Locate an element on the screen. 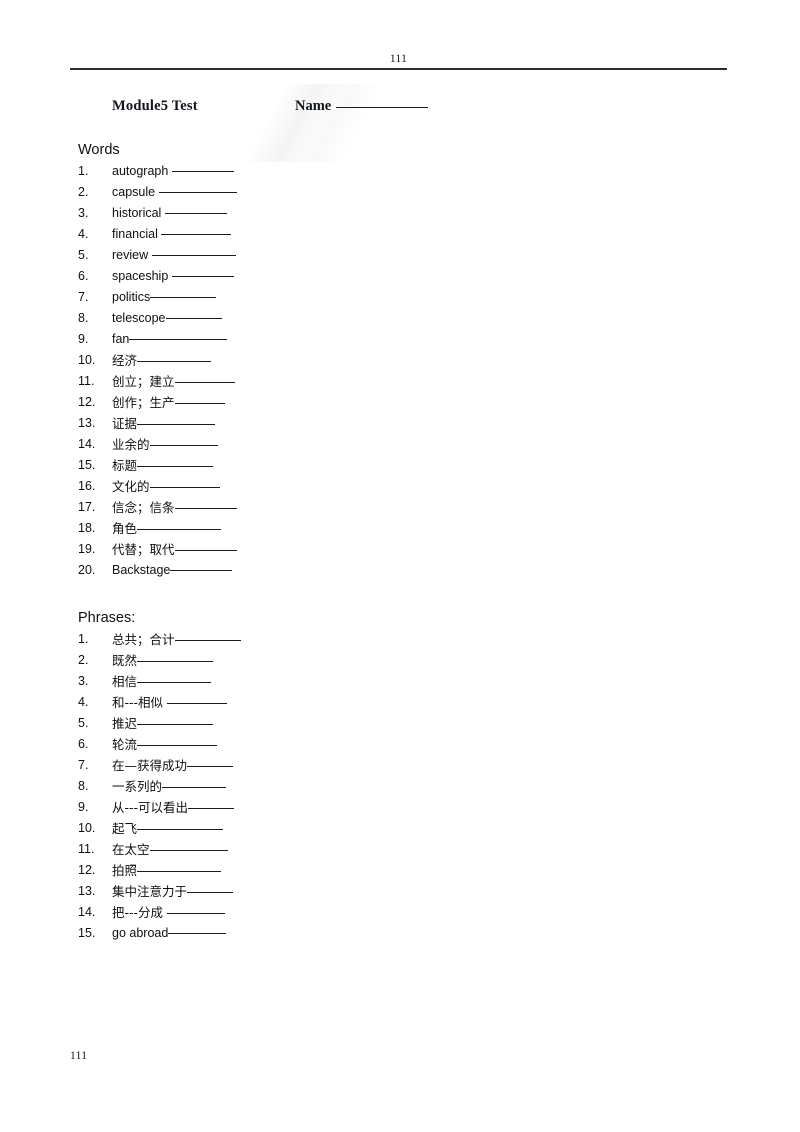 This screenshot has height=1132, width=800. list-item-label: 一系列的 is located at coordinates (137, 786).